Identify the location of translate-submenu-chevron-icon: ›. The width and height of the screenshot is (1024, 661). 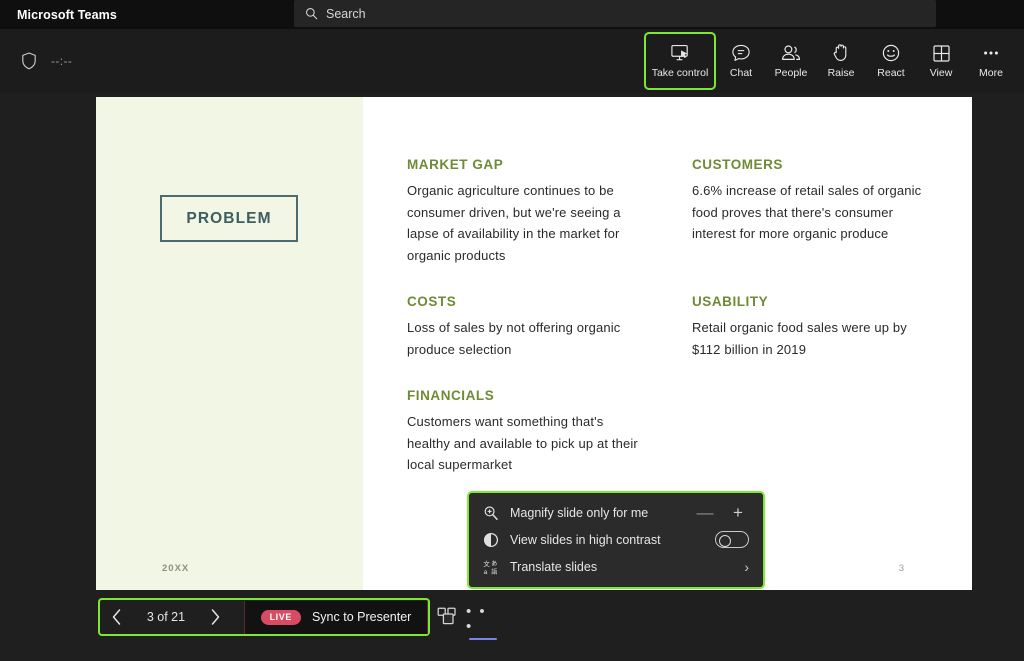
(746, 567).